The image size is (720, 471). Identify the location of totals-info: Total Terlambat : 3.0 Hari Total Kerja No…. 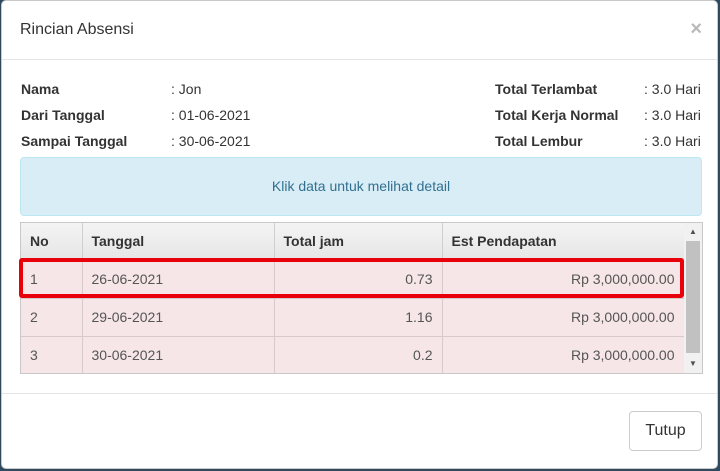
(598, 115).